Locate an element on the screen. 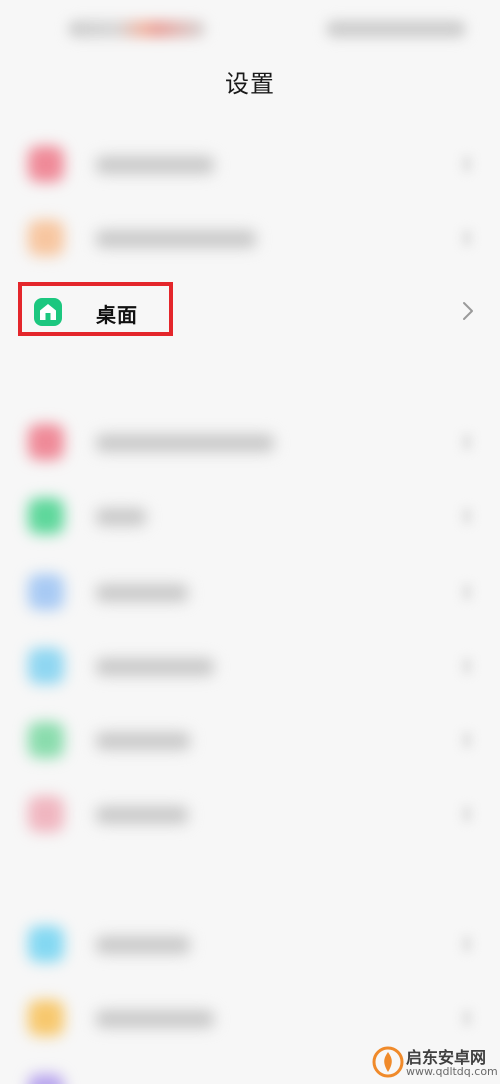 The width and height of the screenshot is (500, 1084). status-bar is located at coordinates (250, 30).